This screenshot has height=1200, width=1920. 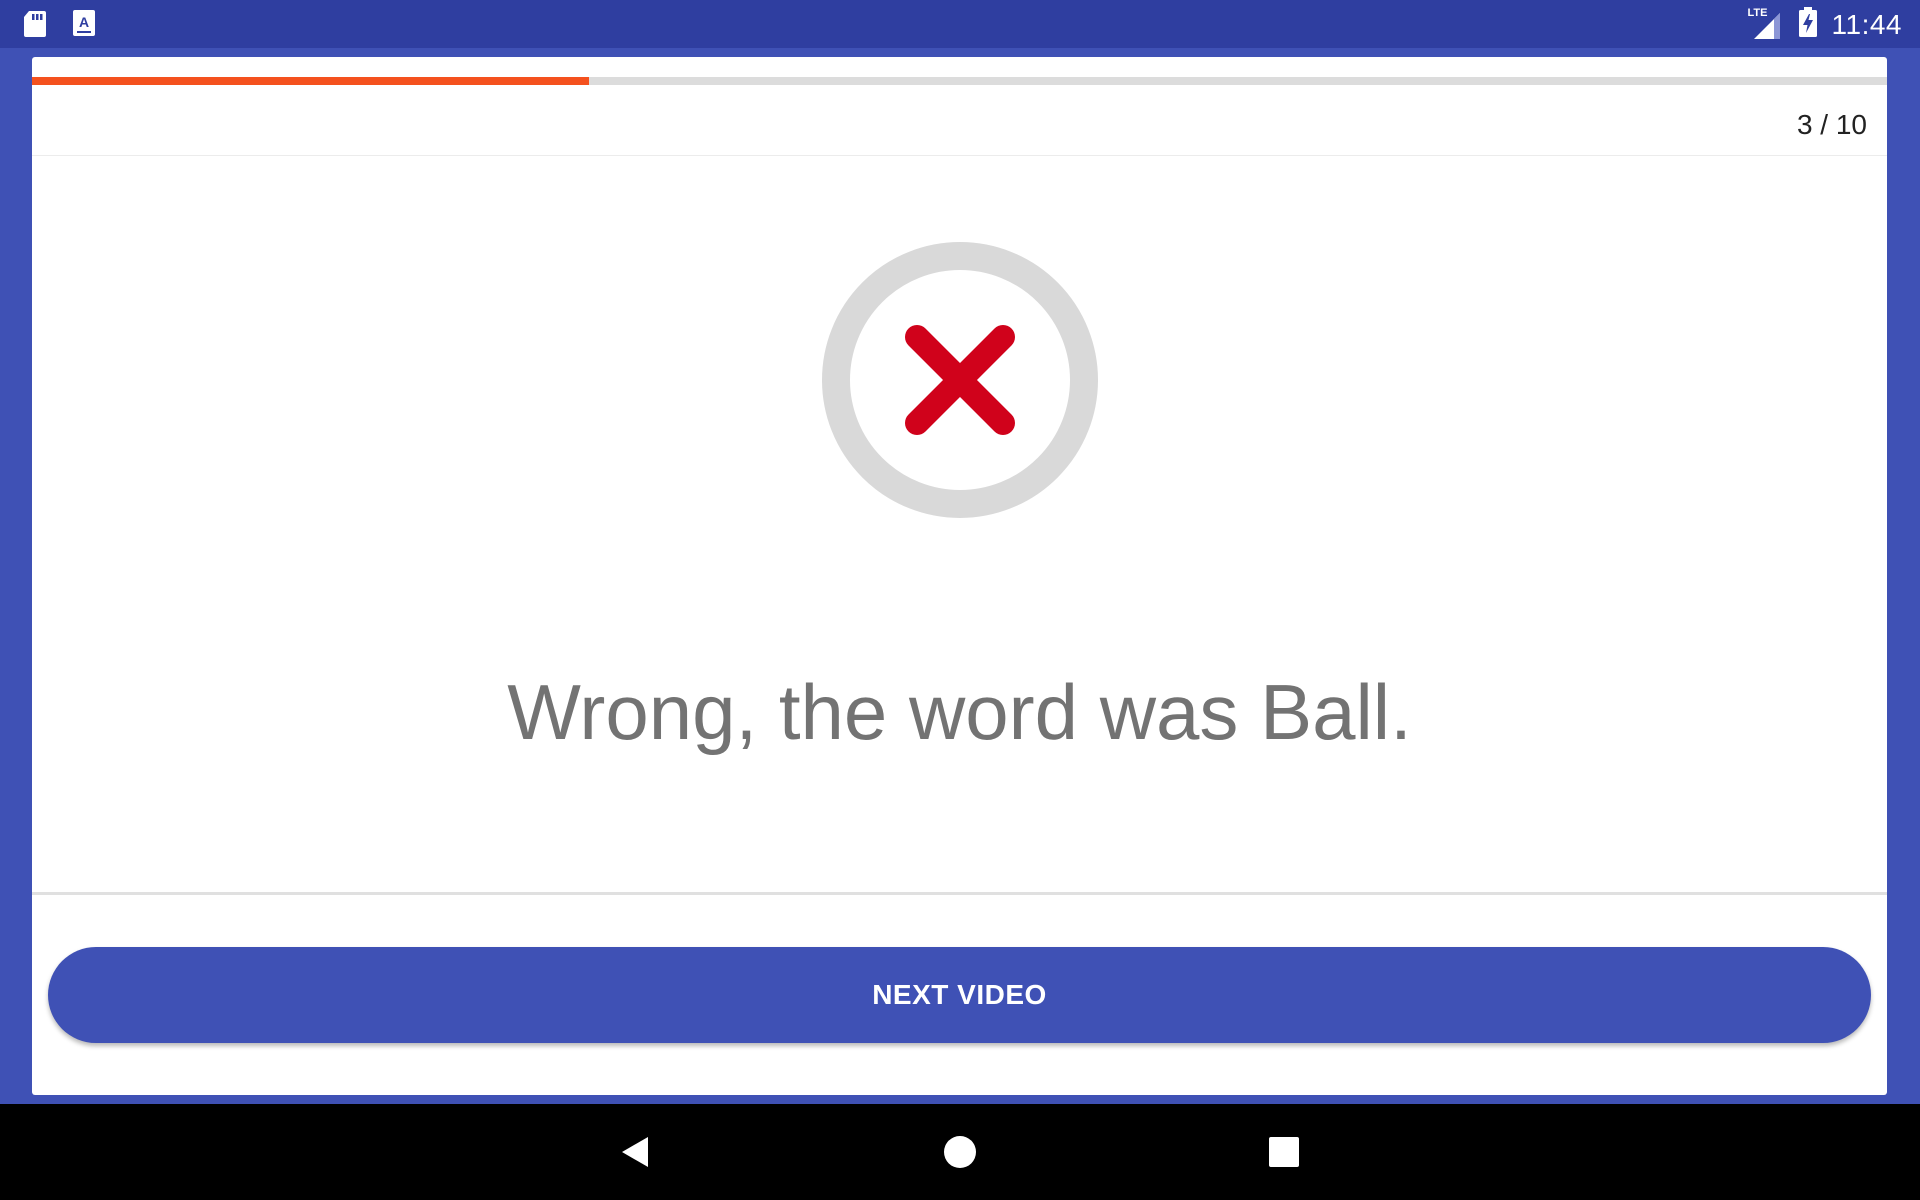 I want to click on progress-bar, so click(x=959, y=81).